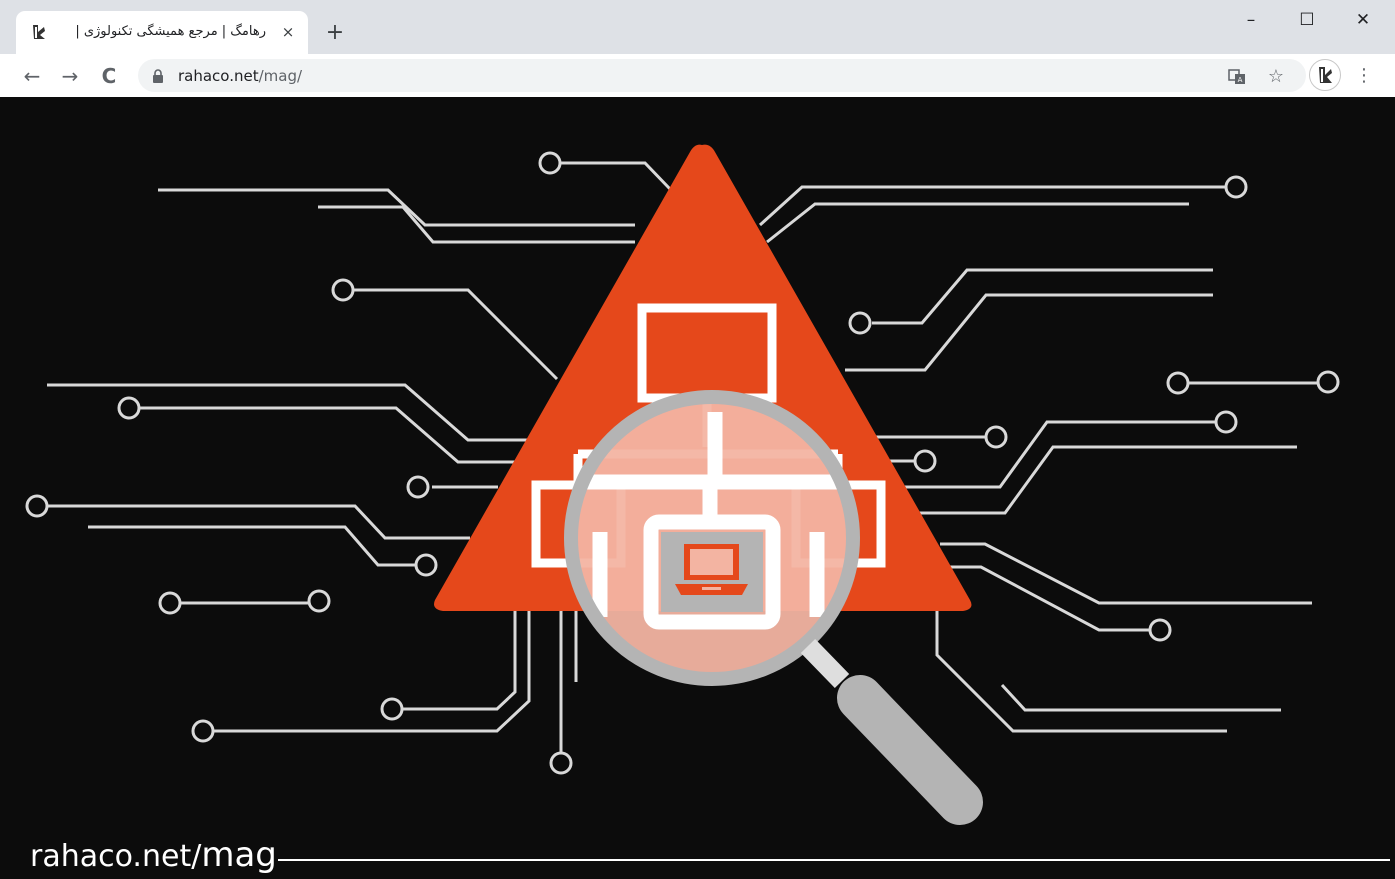 This screenshot has height=879, width=1395. I want to click on back-button: ←, so click(32, 76).